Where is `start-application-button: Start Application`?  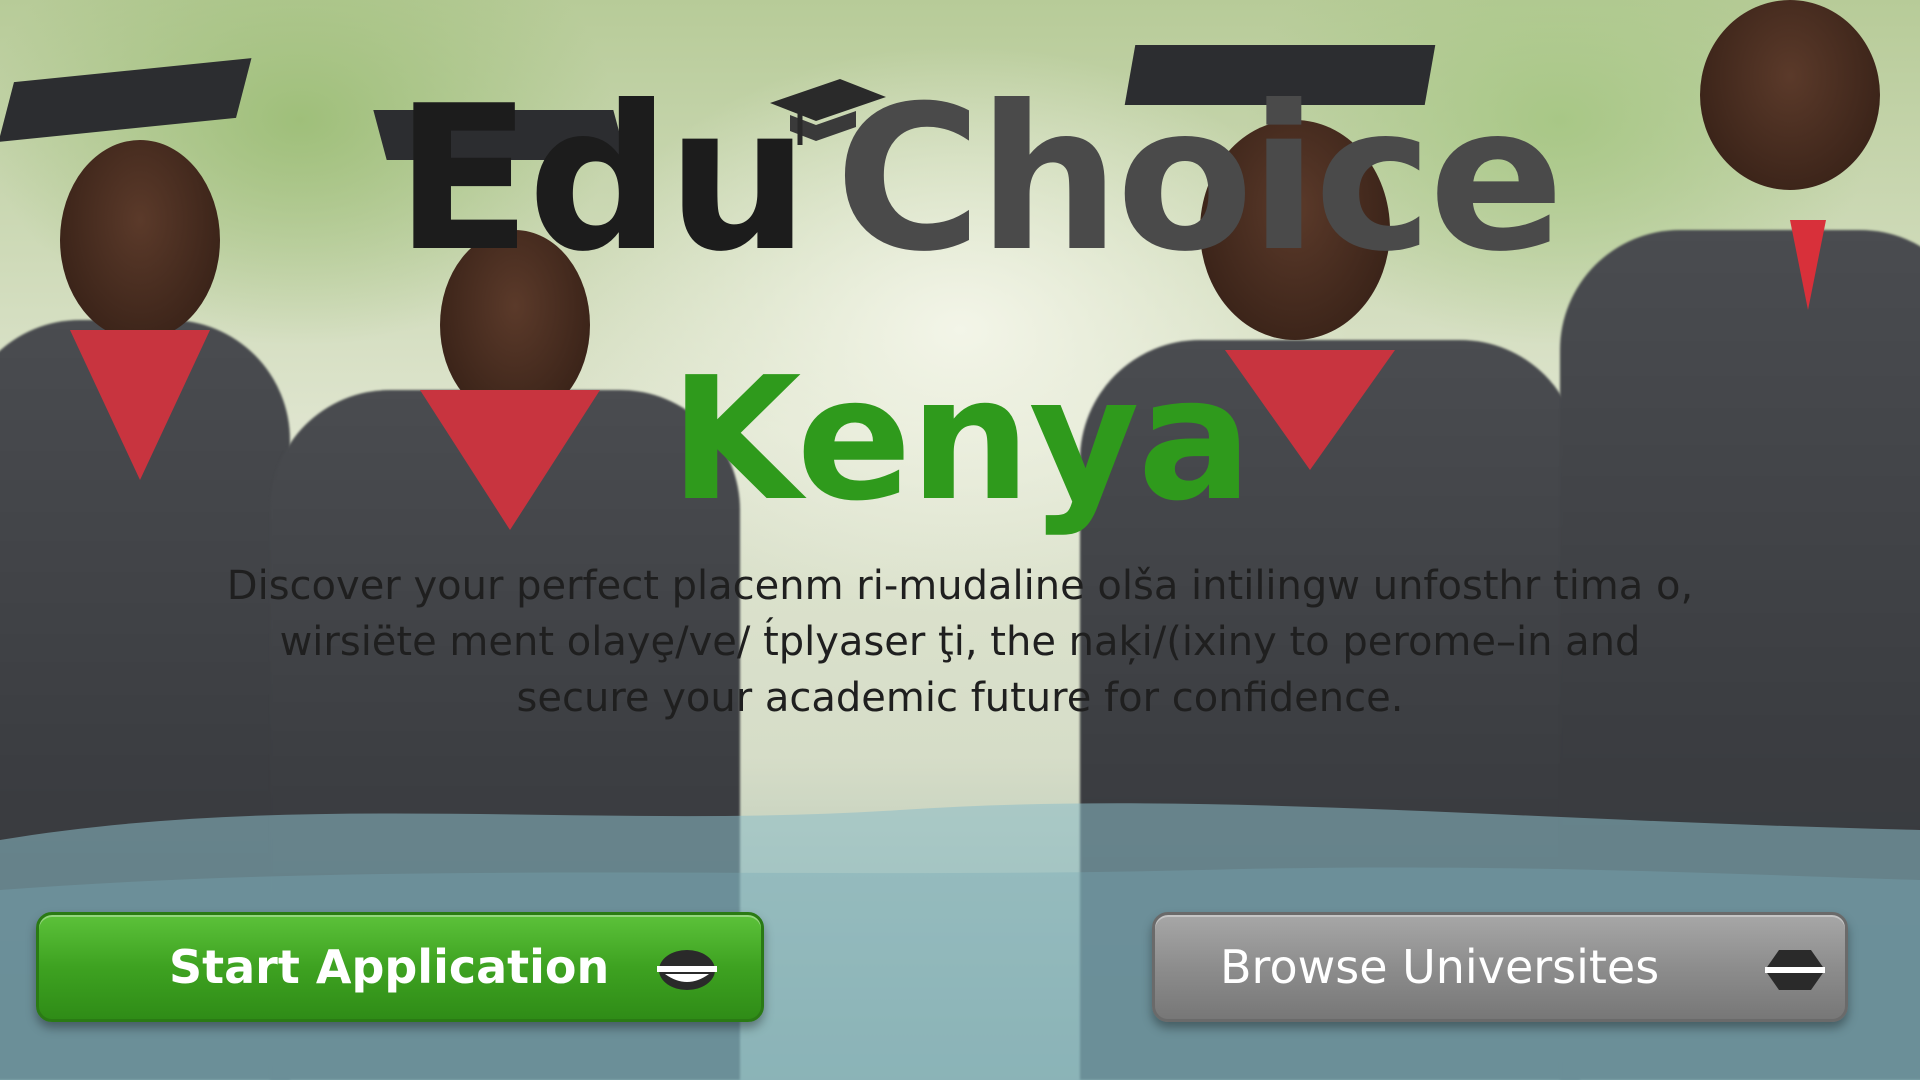 start-application-button: Start Application is located at coordinates (400, 967).